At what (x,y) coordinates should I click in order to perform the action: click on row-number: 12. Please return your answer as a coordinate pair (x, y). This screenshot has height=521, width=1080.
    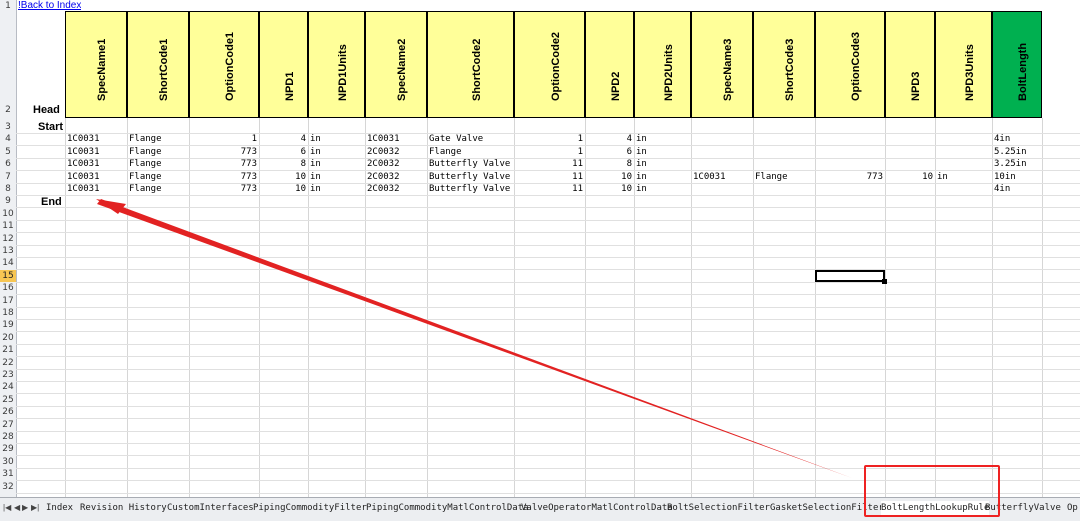
    Looking at the image, I should click on (8, 239).